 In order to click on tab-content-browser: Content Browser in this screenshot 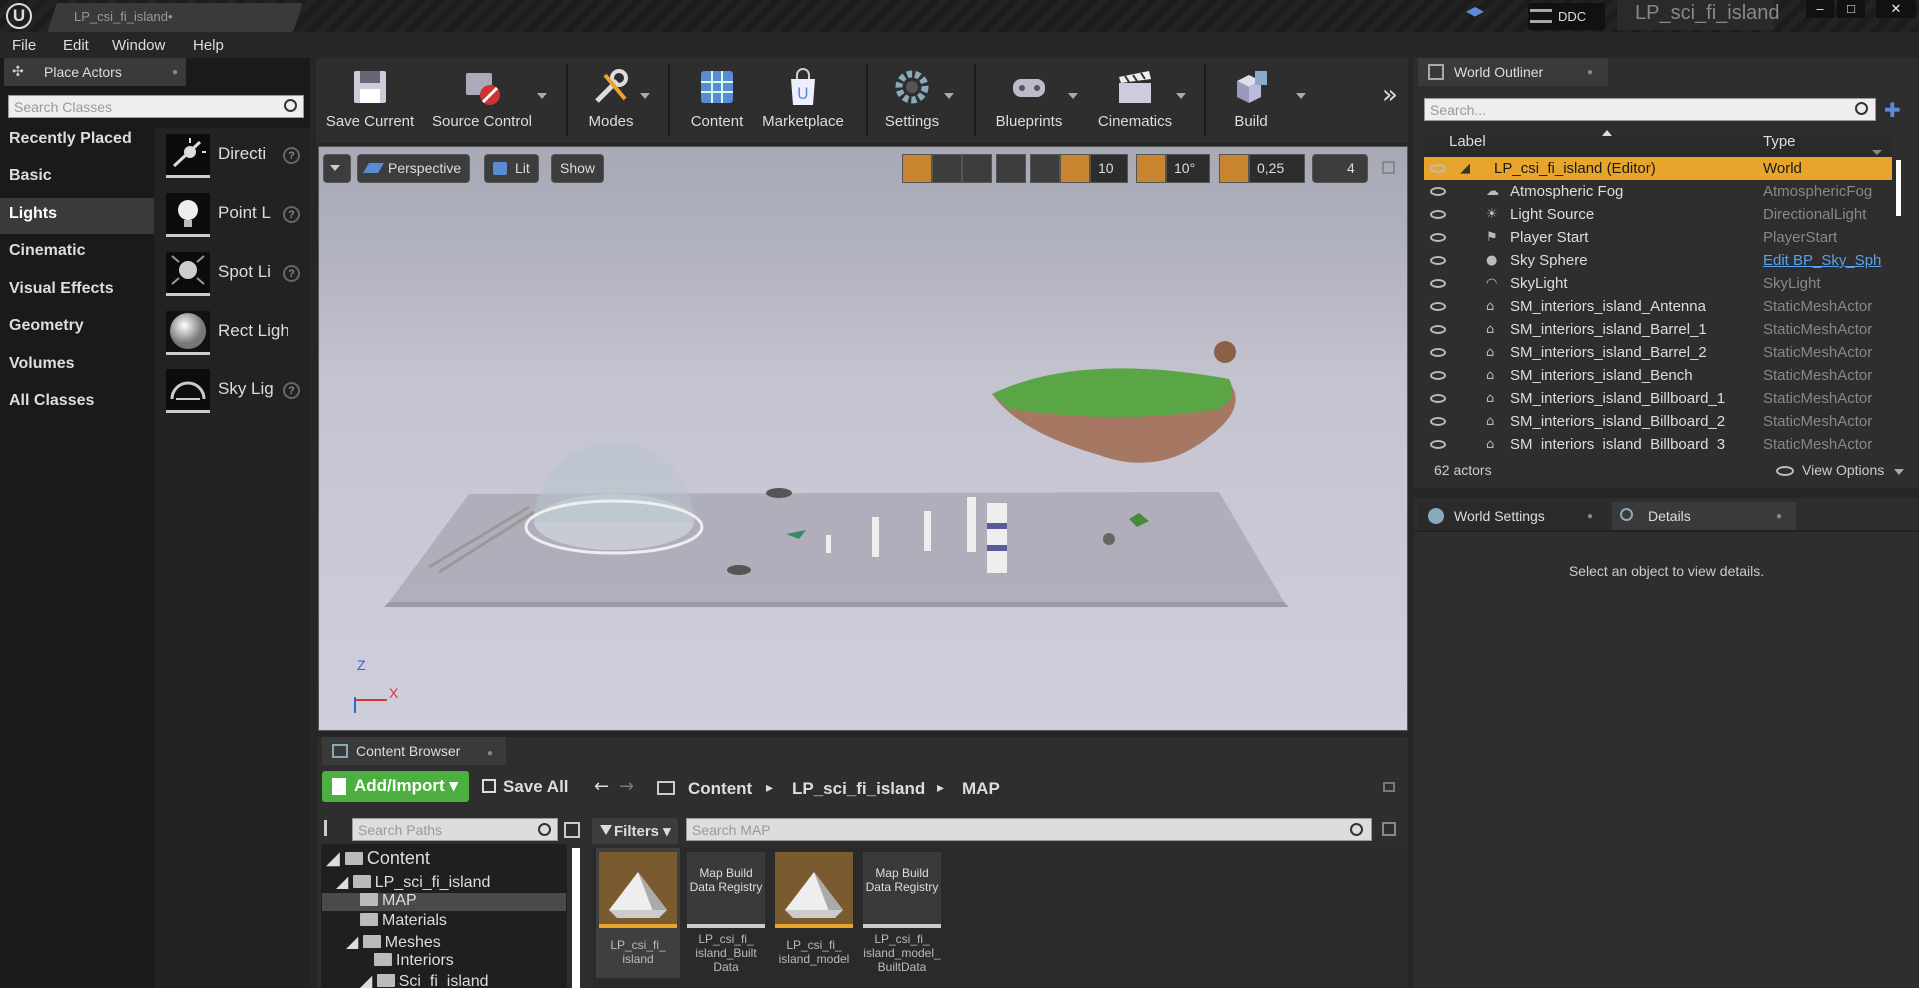, I will do `click(414, 751)`.